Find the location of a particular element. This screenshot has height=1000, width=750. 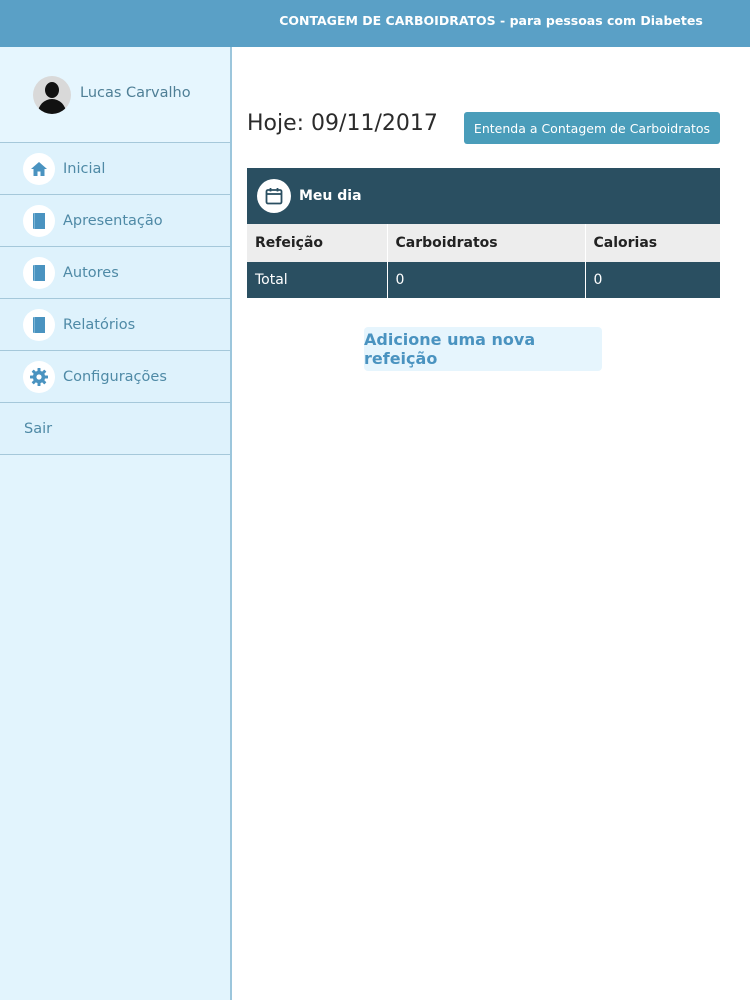

sidebar-item-label: Relatórios is located at coordinates (99, 324).